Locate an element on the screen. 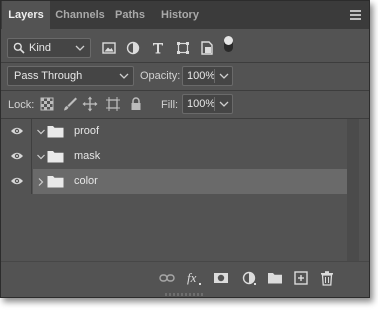  fill-label: Fill: is located at coordinates (170, 105).